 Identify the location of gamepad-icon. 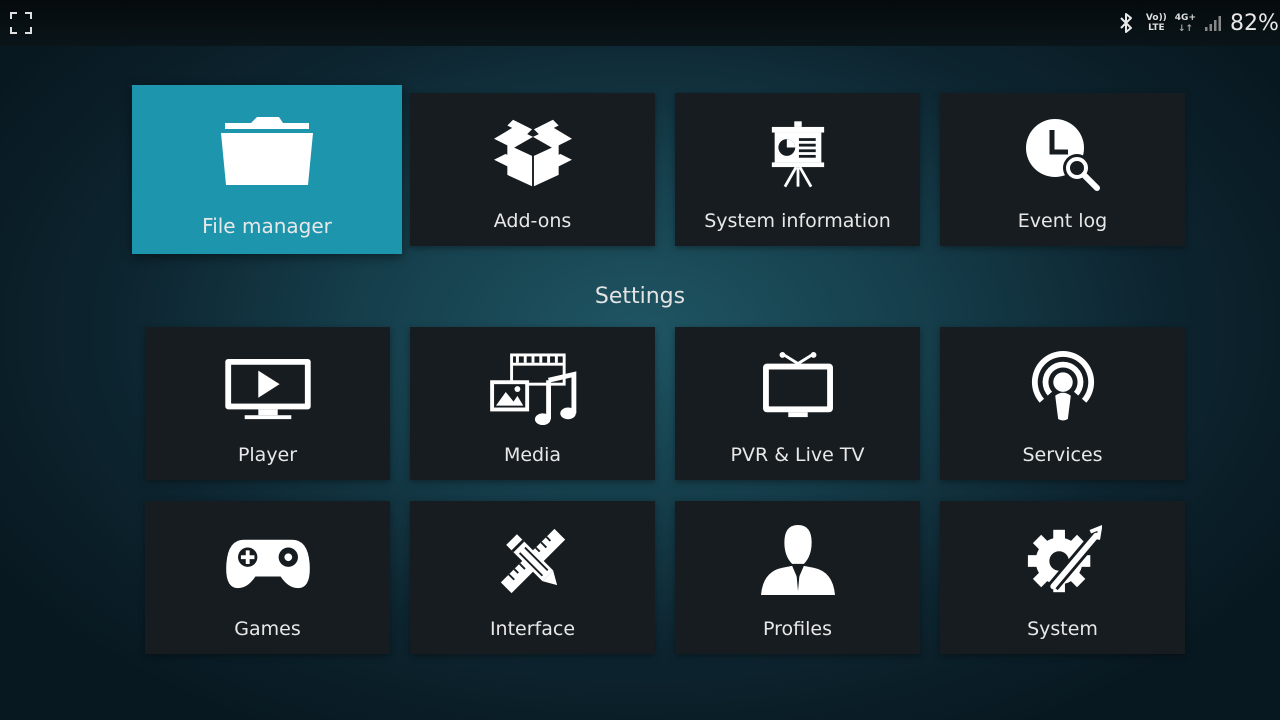
(267, 564).